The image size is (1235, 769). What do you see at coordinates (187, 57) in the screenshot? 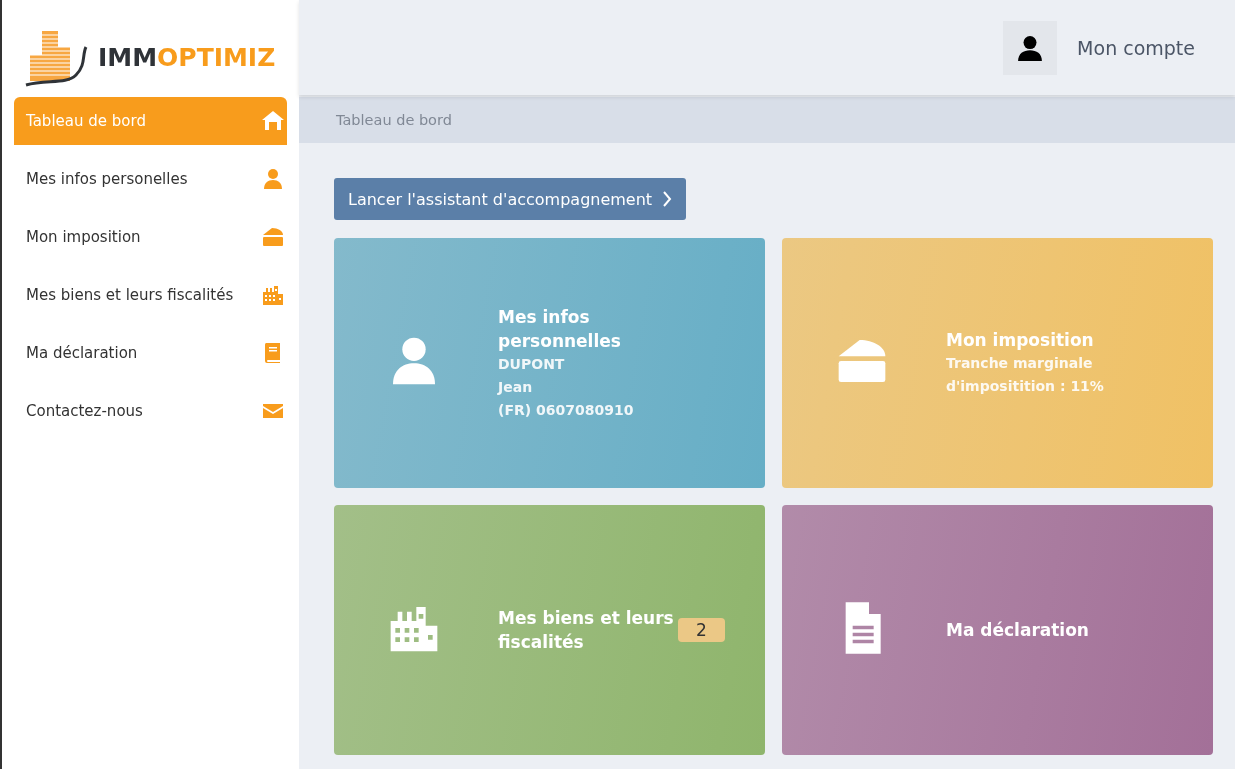
I see `logo-wordmark: IMMOPTIMIZ` at bounding box center [187, 57].